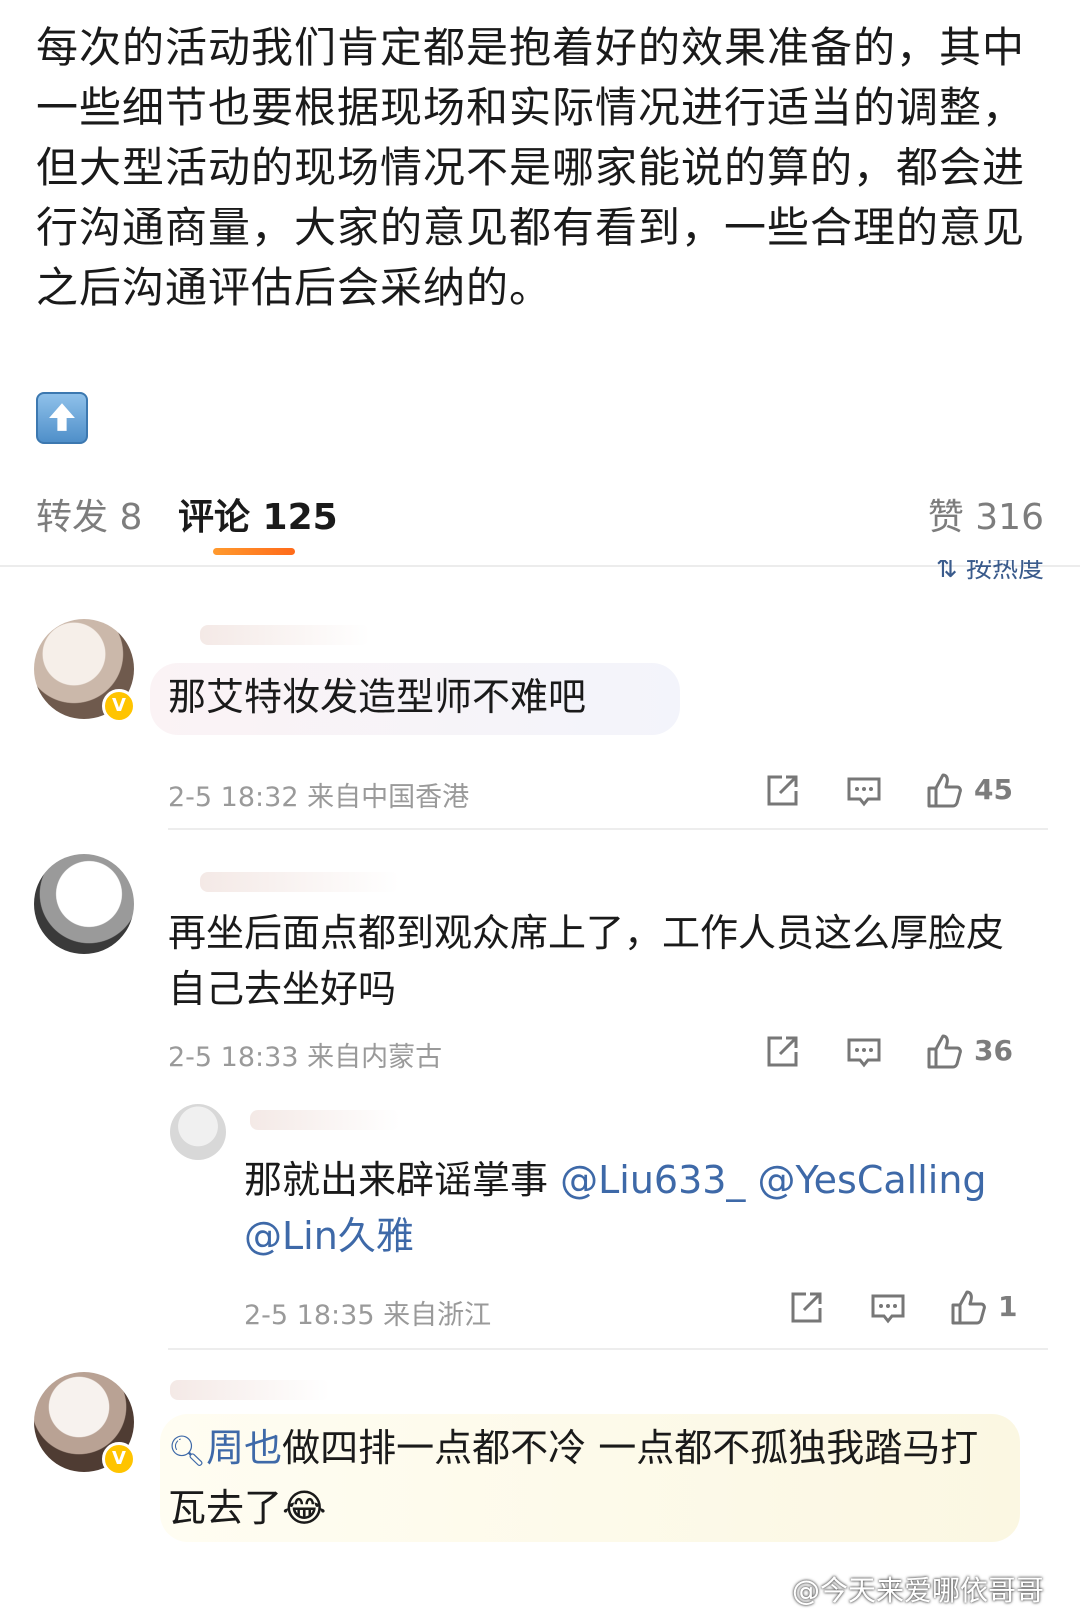  Describe the element at coordinates (1008, 1306) in the screenshot. I see `like-count: 1` at that location.